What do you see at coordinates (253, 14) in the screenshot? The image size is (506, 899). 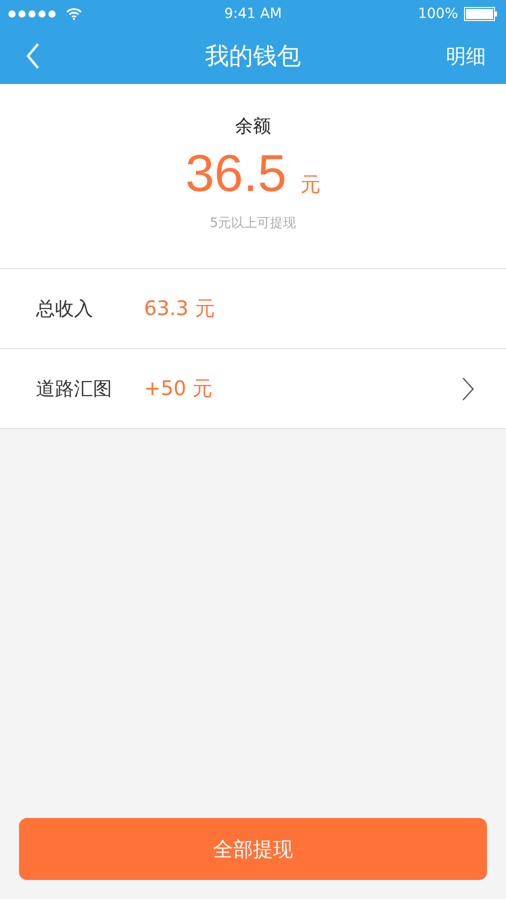 I see `status-time: 9:41 AM` at bounding box center [253, 14].